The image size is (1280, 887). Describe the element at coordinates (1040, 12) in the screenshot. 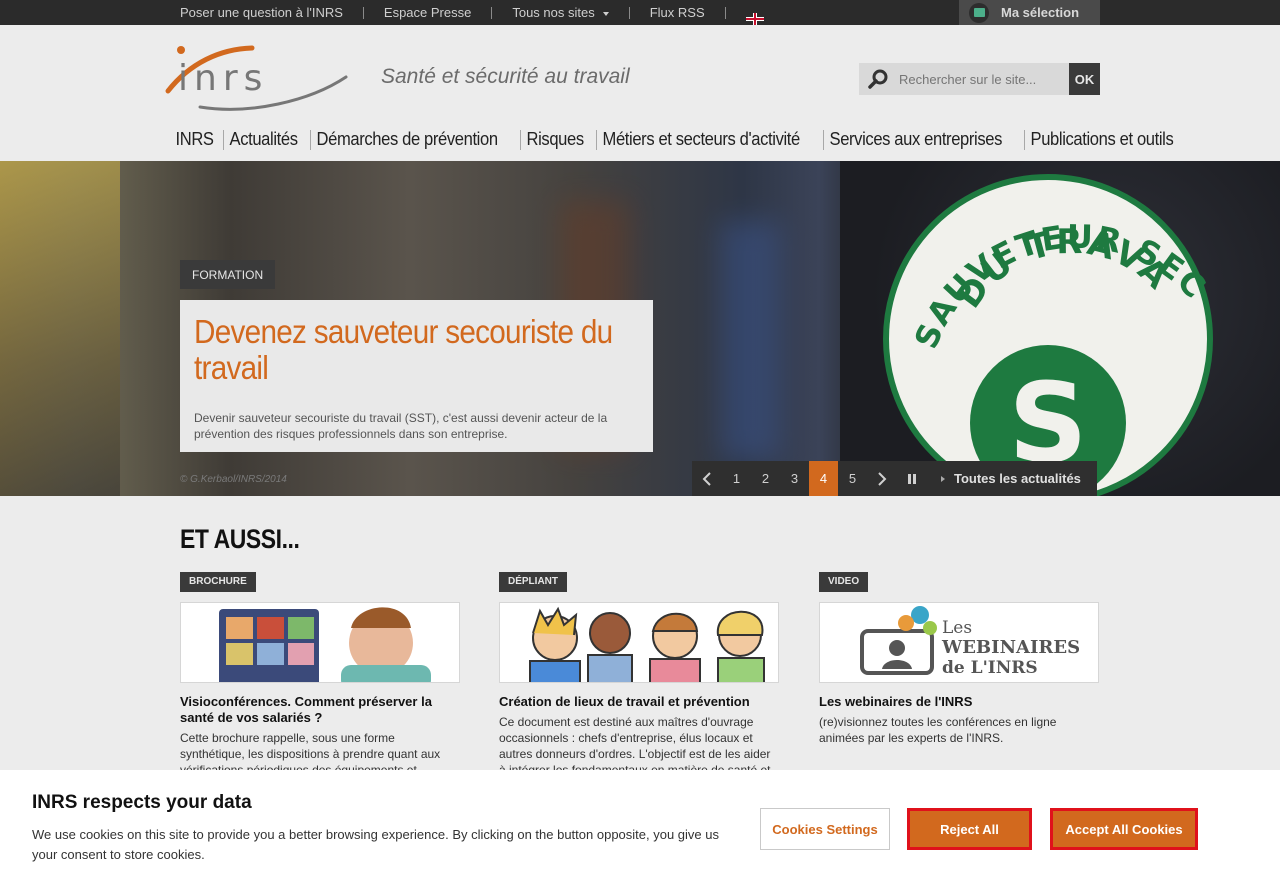

I see `my-selection-label: Ma sélection` at that location.